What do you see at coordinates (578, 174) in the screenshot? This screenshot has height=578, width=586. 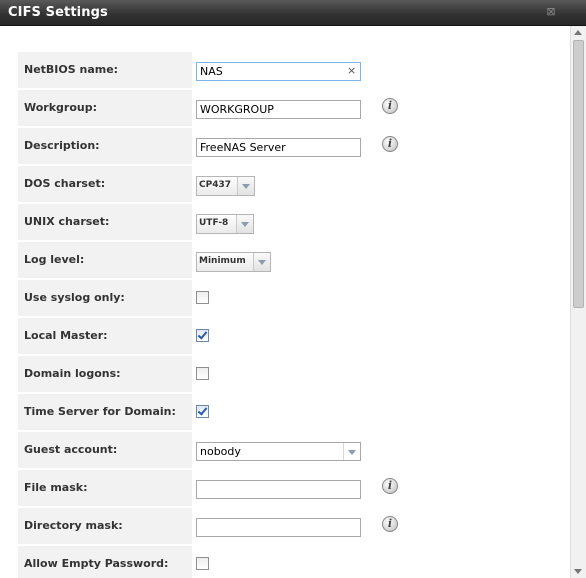 I see `scroll-thumb` at bounding box center [578, 174].